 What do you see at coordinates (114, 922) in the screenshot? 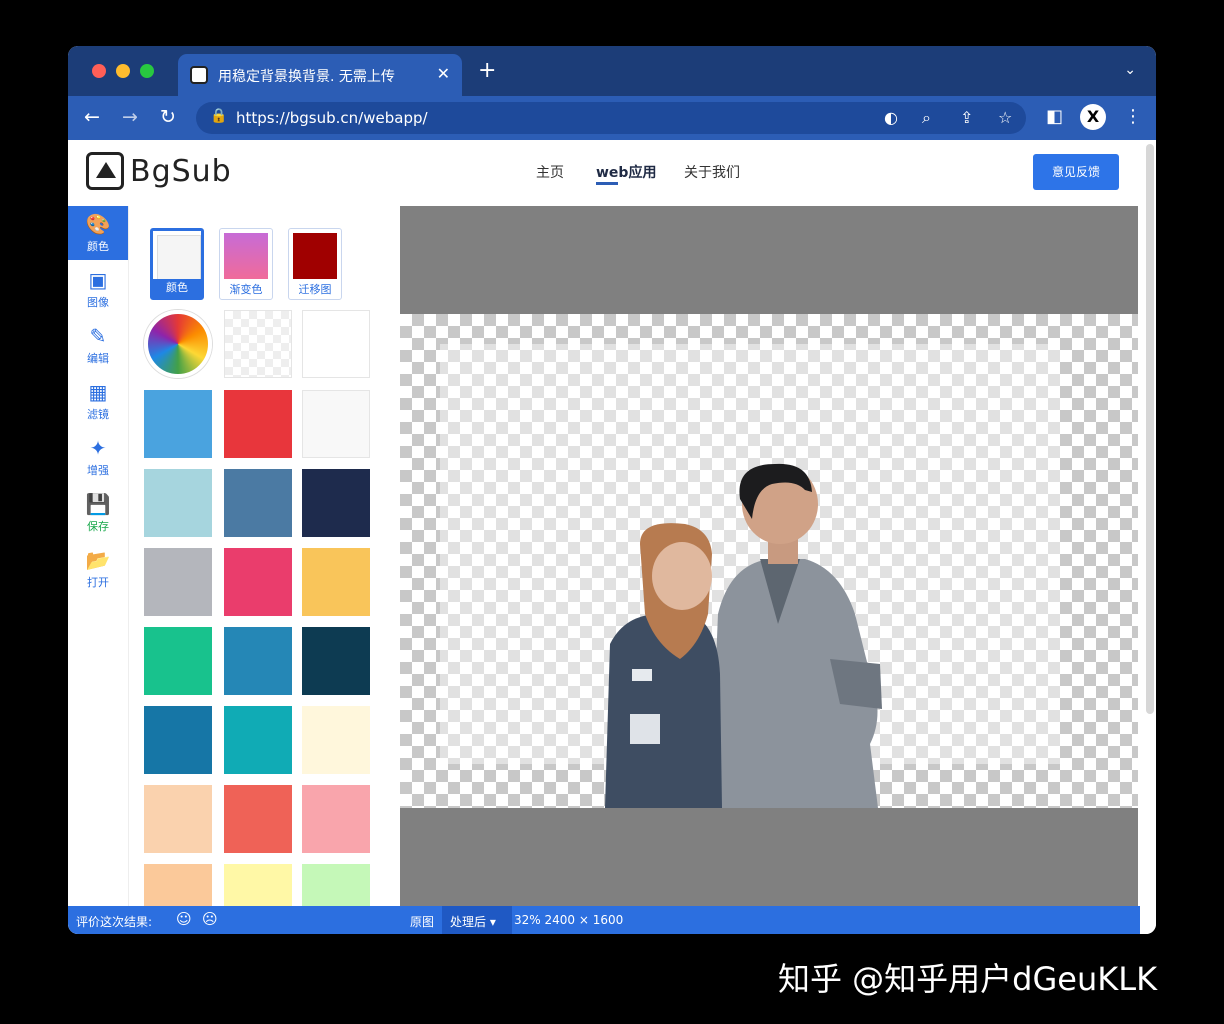
I see `rate-result-label: 评价这次结果:` at bounding box center [114, 922].